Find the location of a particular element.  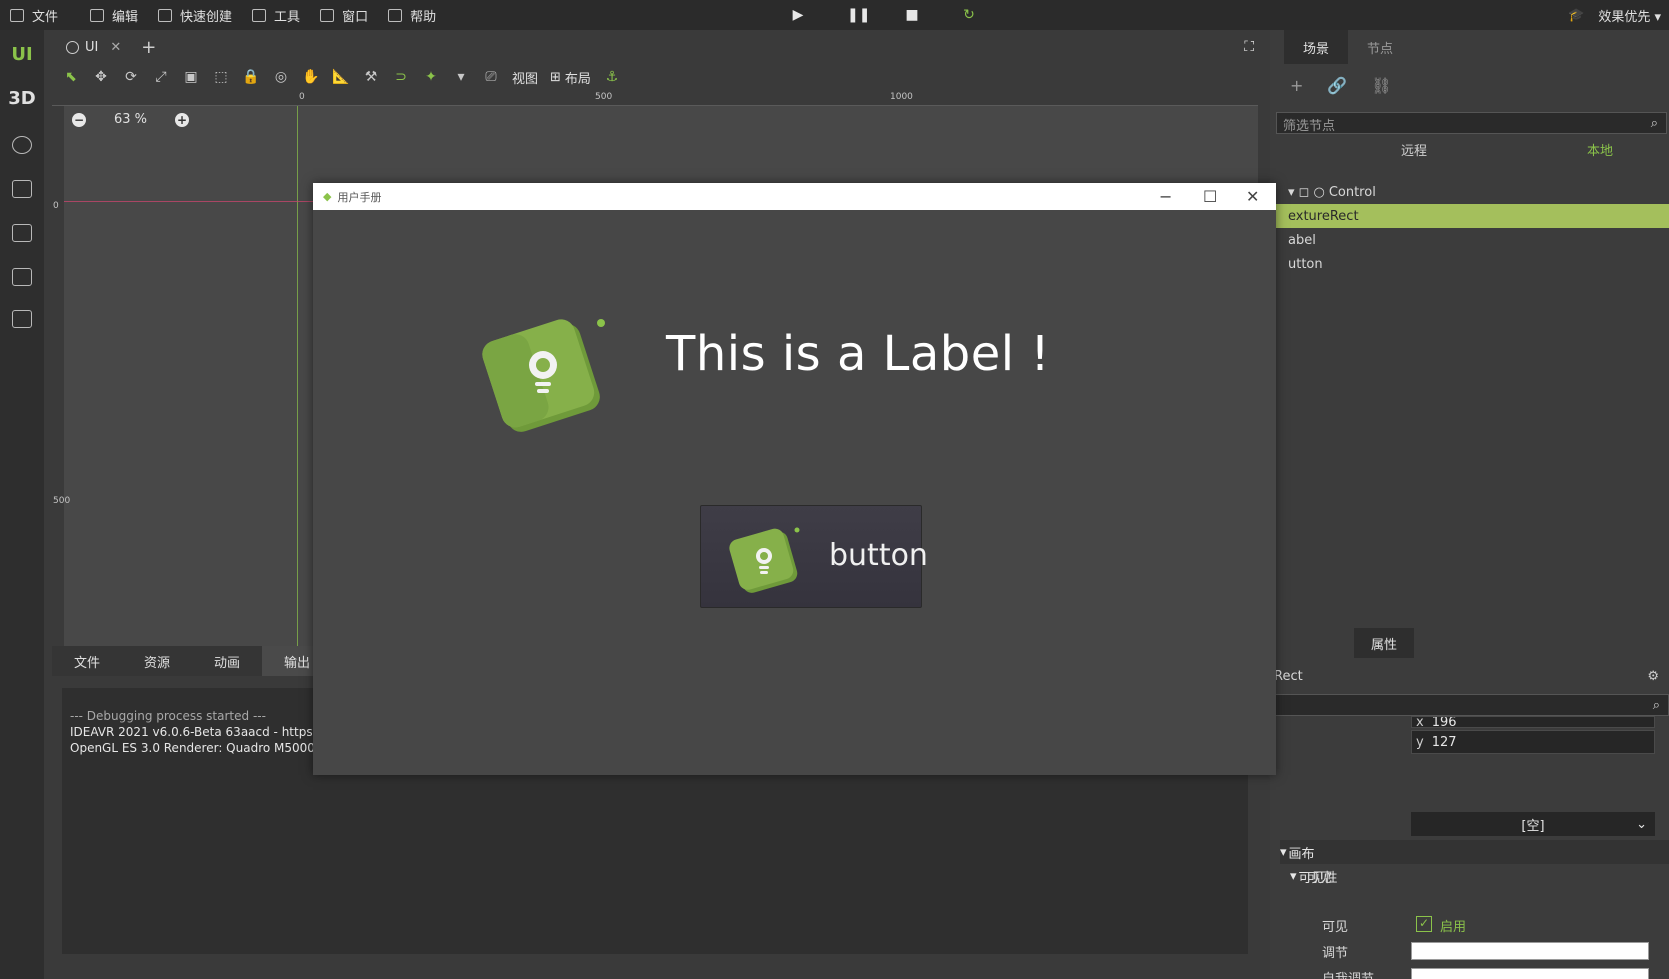

node-filter-input: 筛选节点 ⌕ is located at coordinates (1471, 123).